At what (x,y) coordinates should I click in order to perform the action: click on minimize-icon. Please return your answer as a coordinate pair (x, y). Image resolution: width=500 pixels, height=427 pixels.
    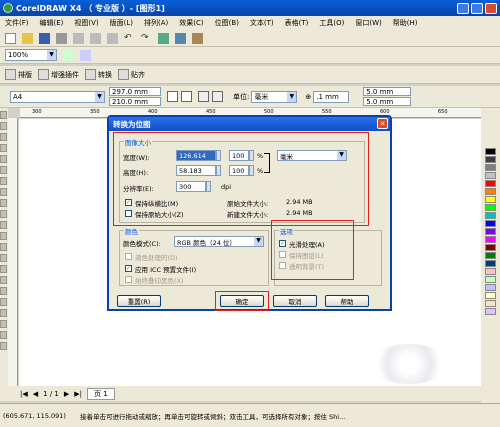
    Looking at the image, I should click on (463, 8).